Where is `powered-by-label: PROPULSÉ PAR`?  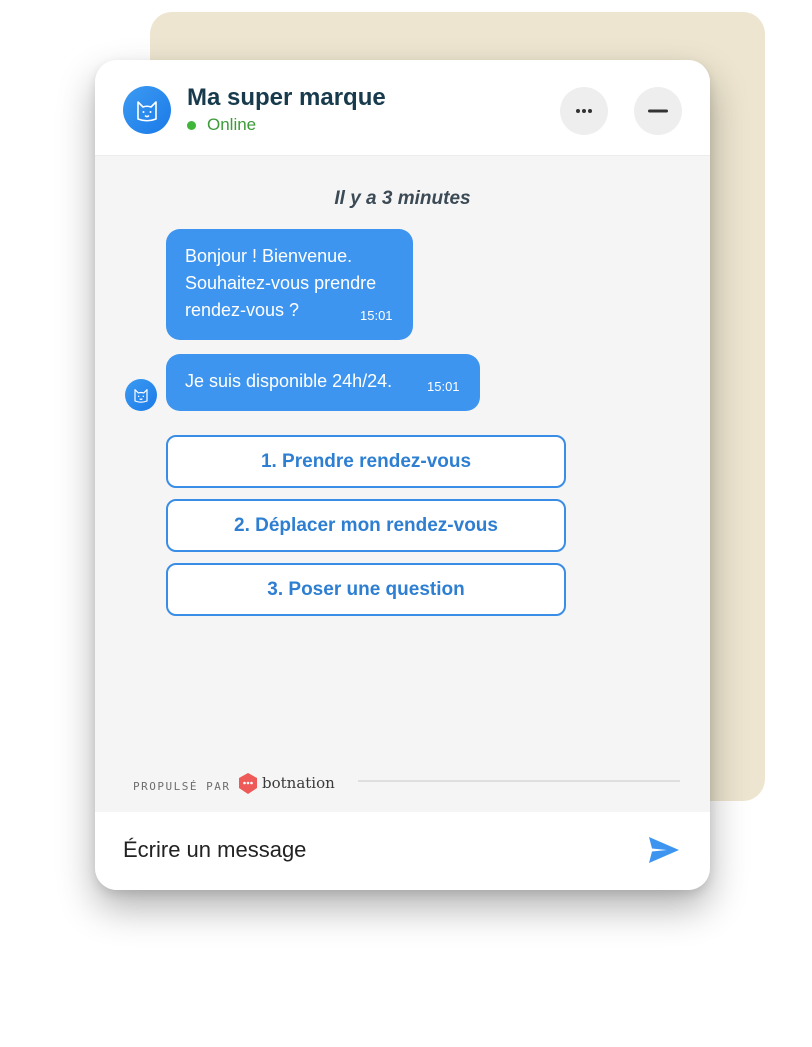 powered-by-label: PROPULSÉ PAR is located at coordinates (182, 786).